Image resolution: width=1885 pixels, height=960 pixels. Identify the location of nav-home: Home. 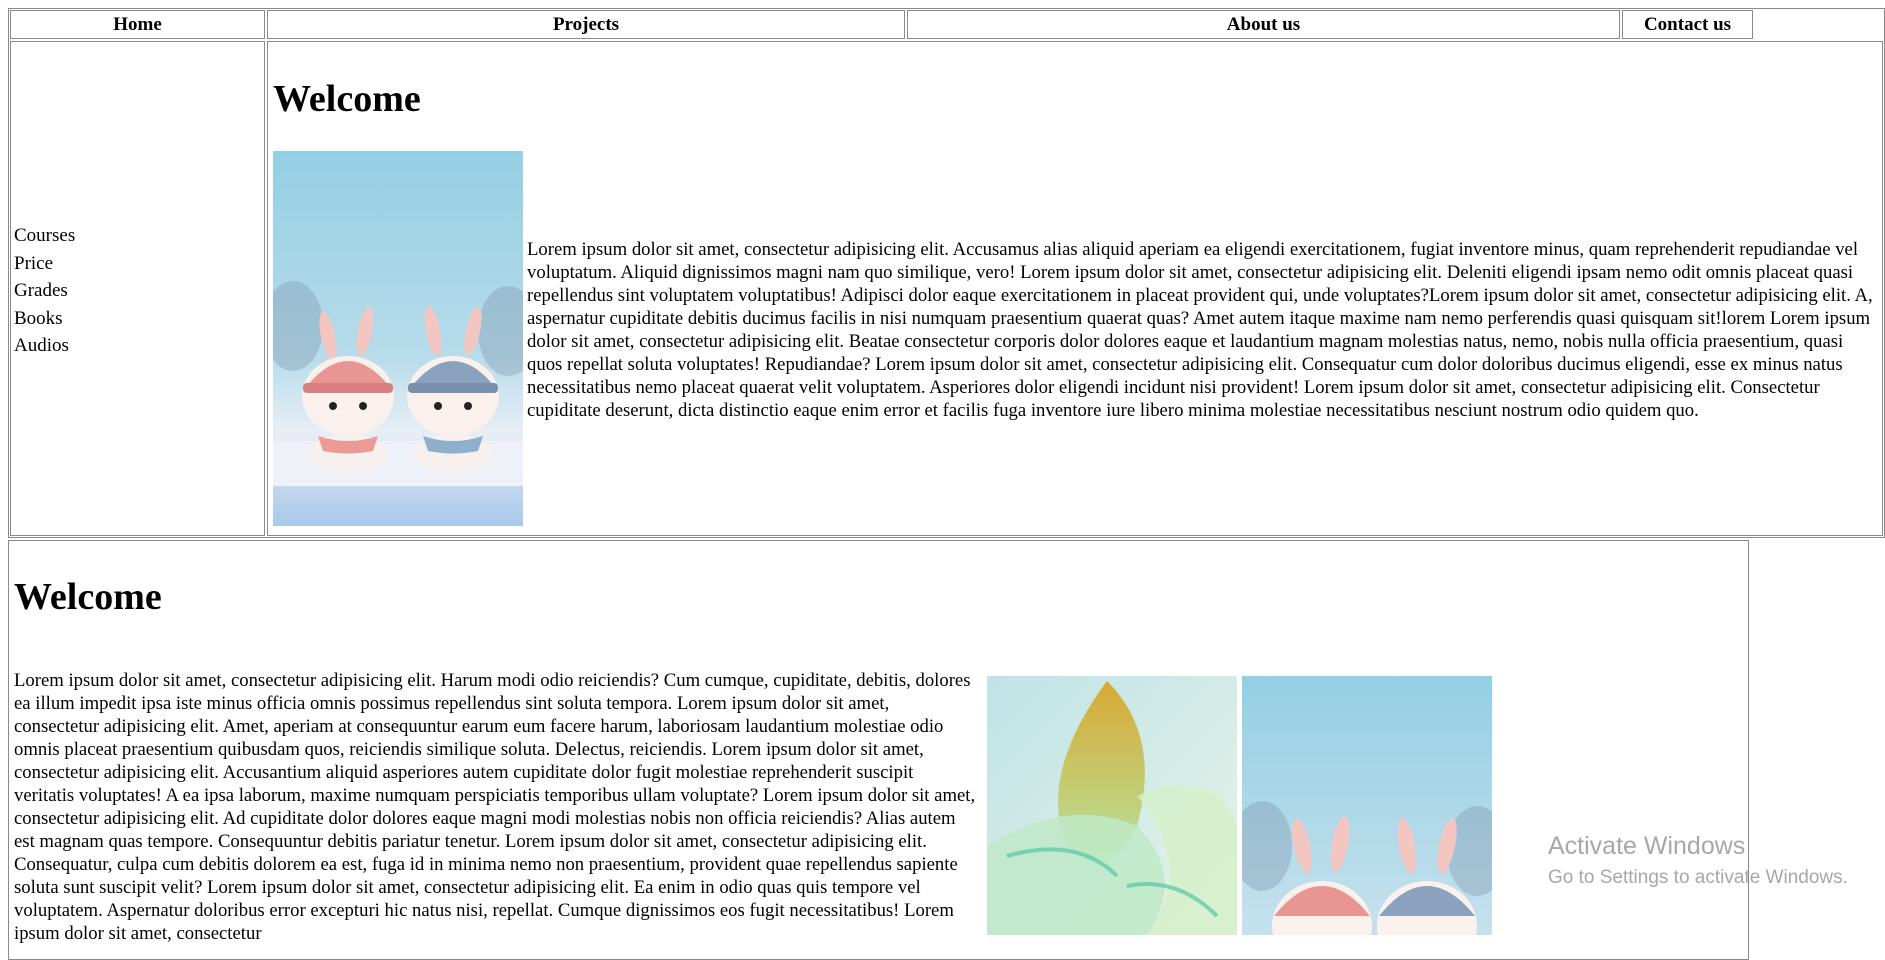
(137, 24).